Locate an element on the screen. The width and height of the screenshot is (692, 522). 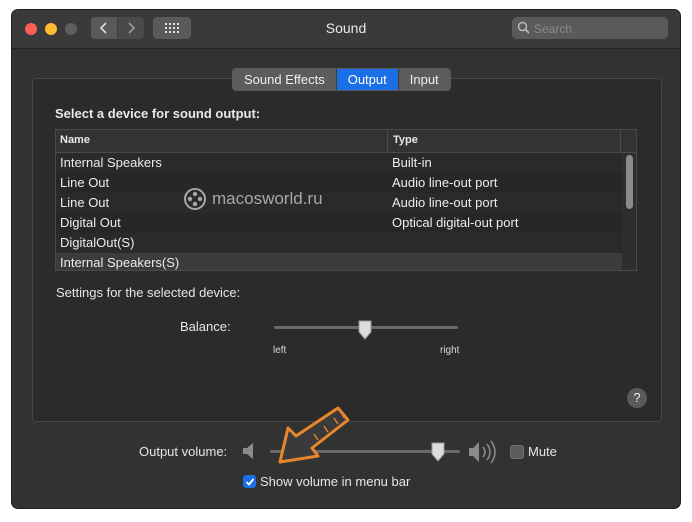
search-input is located at coordinates (599, 29).